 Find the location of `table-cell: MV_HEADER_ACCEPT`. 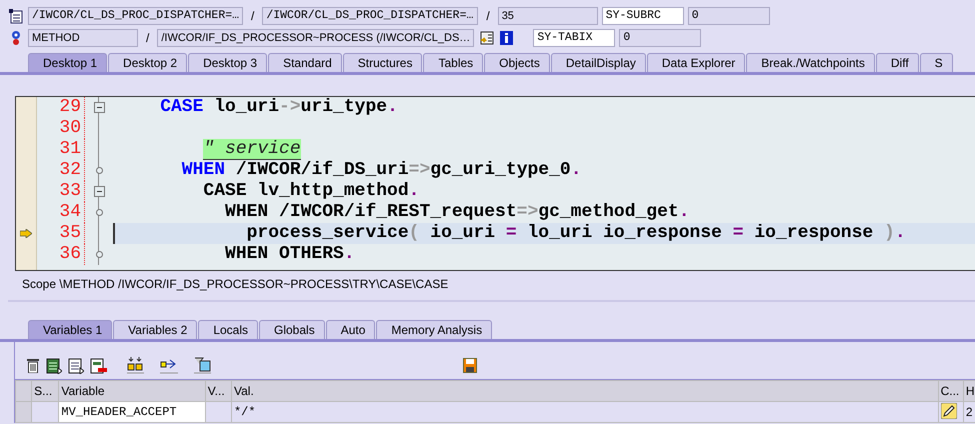

table-cell: MV_HEADER_ACCEPT is located at coordinates (132, 412).